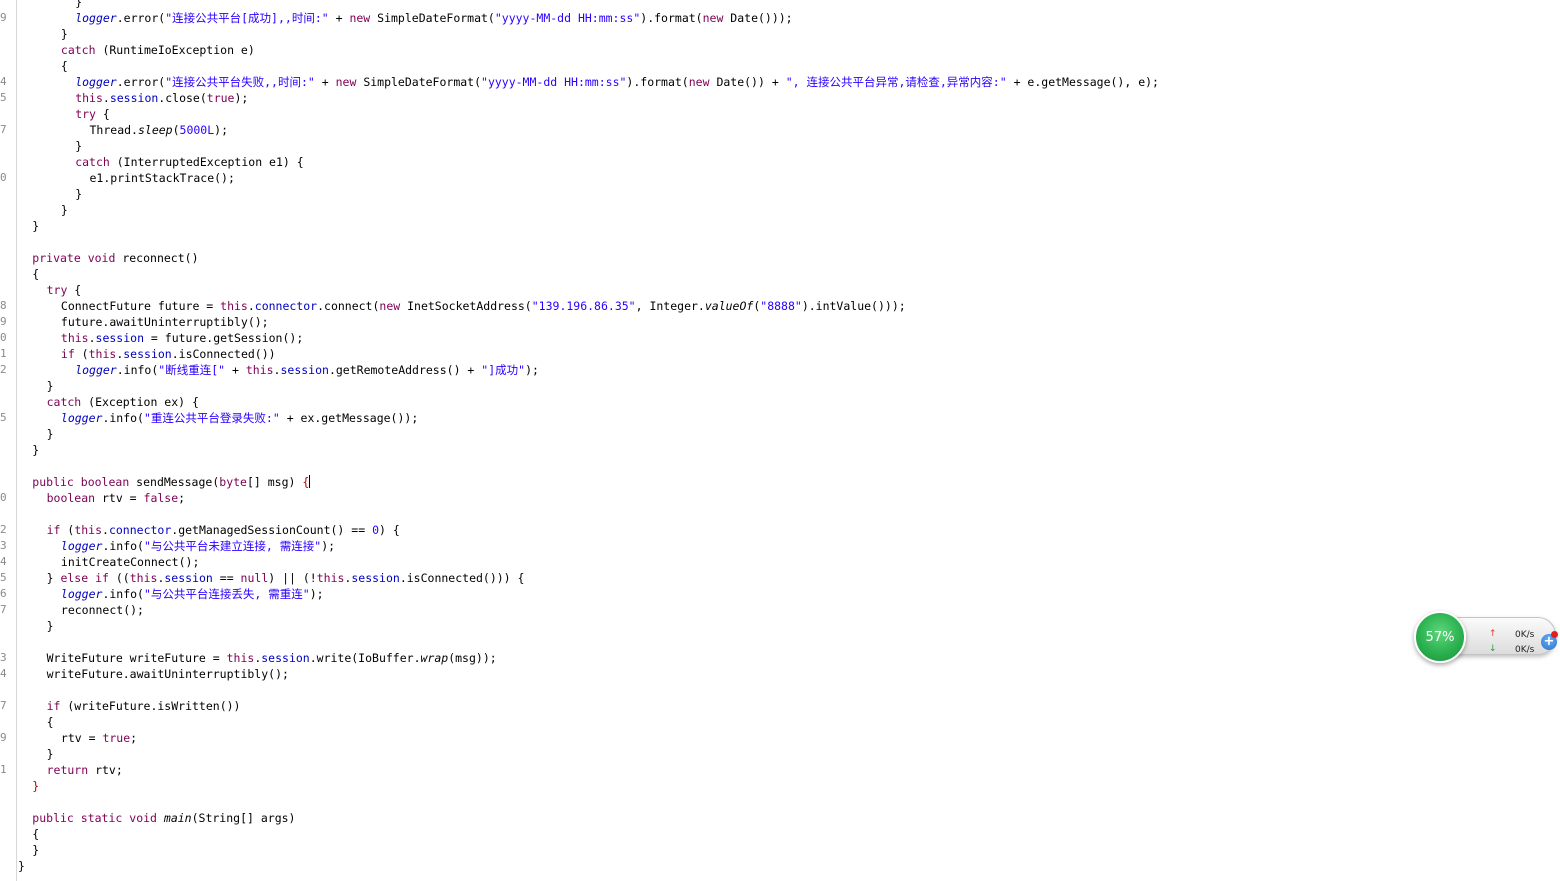  Describe the element at coordinates (102, 610) in the screenshot. I see `code-text: reconnect();` at that location.